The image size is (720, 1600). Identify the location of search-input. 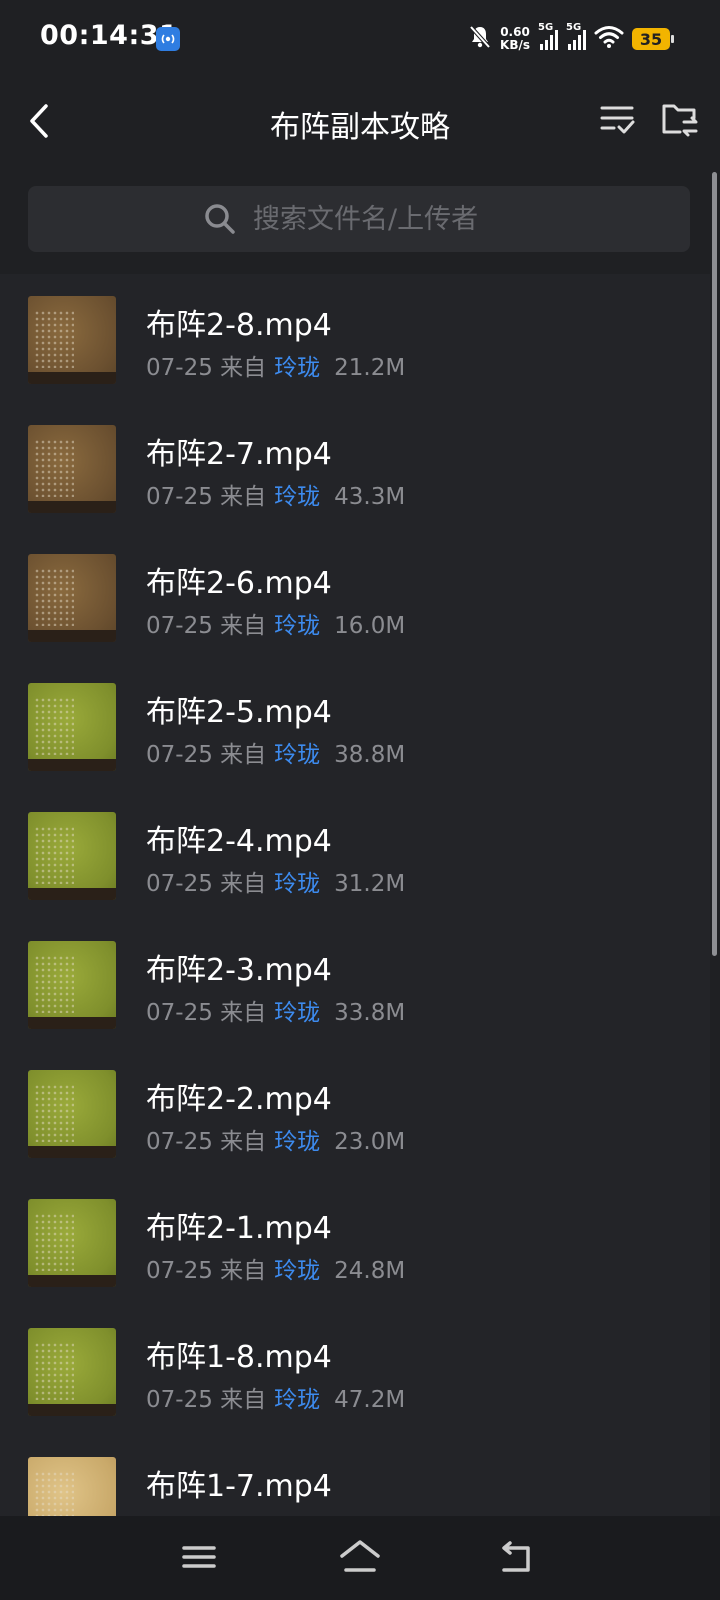
(383, 219).